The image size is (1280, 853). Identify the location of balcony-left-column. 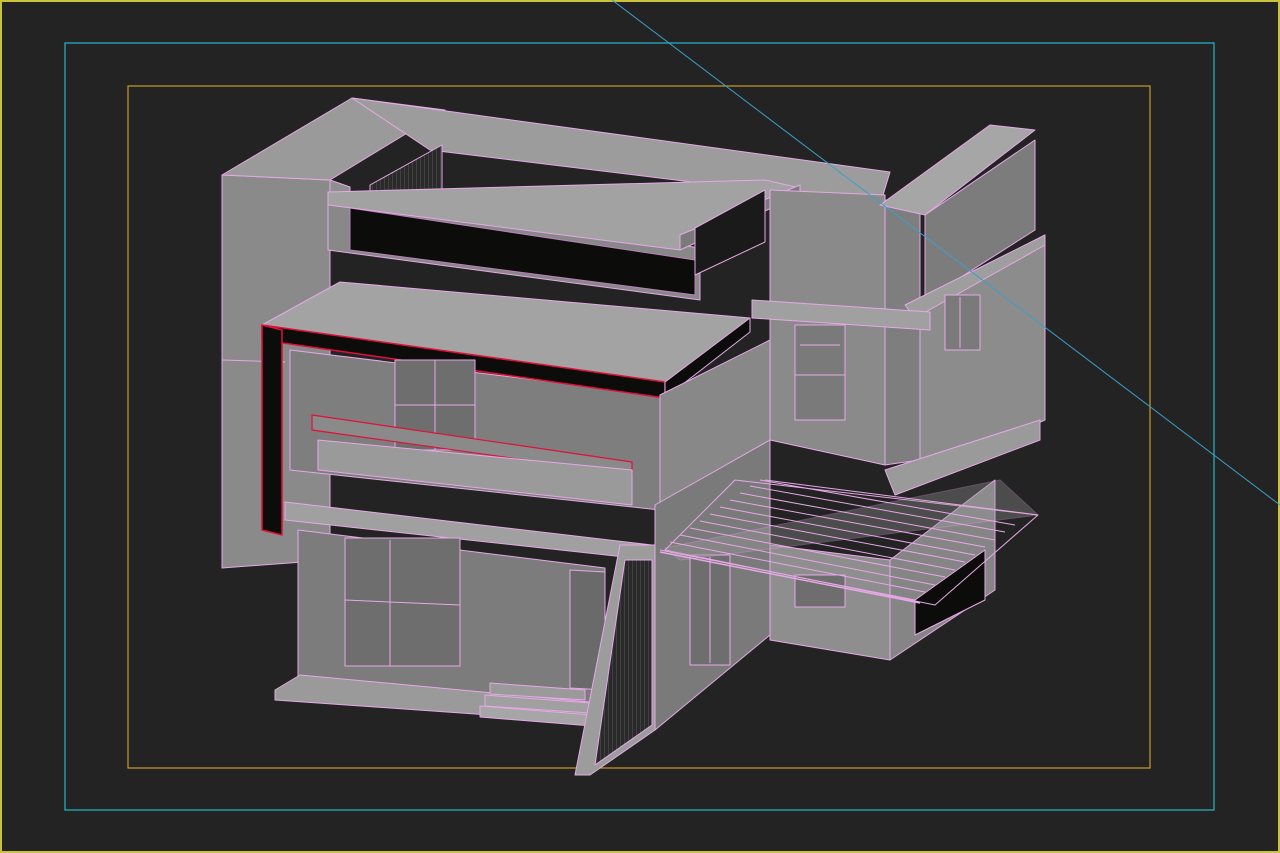
(272, 430).